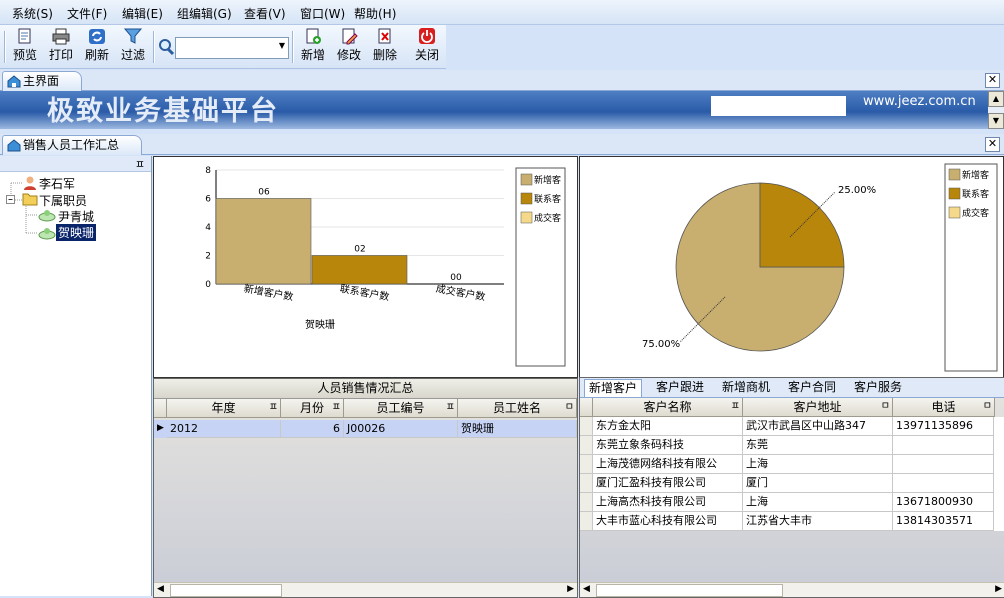 Image resolution: width=1004 pixels, height=598 pixels. What do you see at coordinates (42, 81) in the screenshot?
I see `tab-main: 主界面` at bounding box center [42, 81].